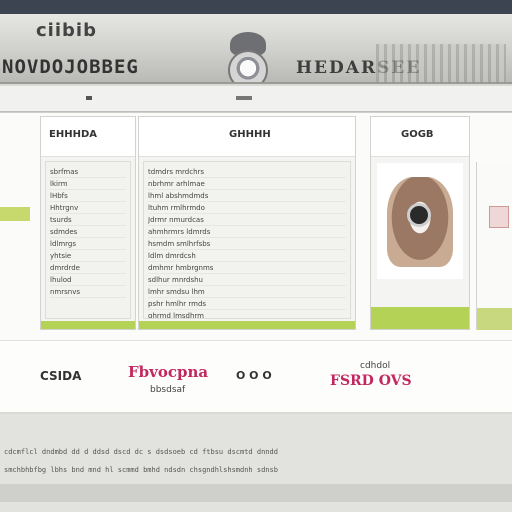 The width and height of the screenshot is (512, 512). What do you see at coordinates (247, 137) in the screenshot?
I see `center-column-heading: GHHHH` at bounding box center [247, 137].